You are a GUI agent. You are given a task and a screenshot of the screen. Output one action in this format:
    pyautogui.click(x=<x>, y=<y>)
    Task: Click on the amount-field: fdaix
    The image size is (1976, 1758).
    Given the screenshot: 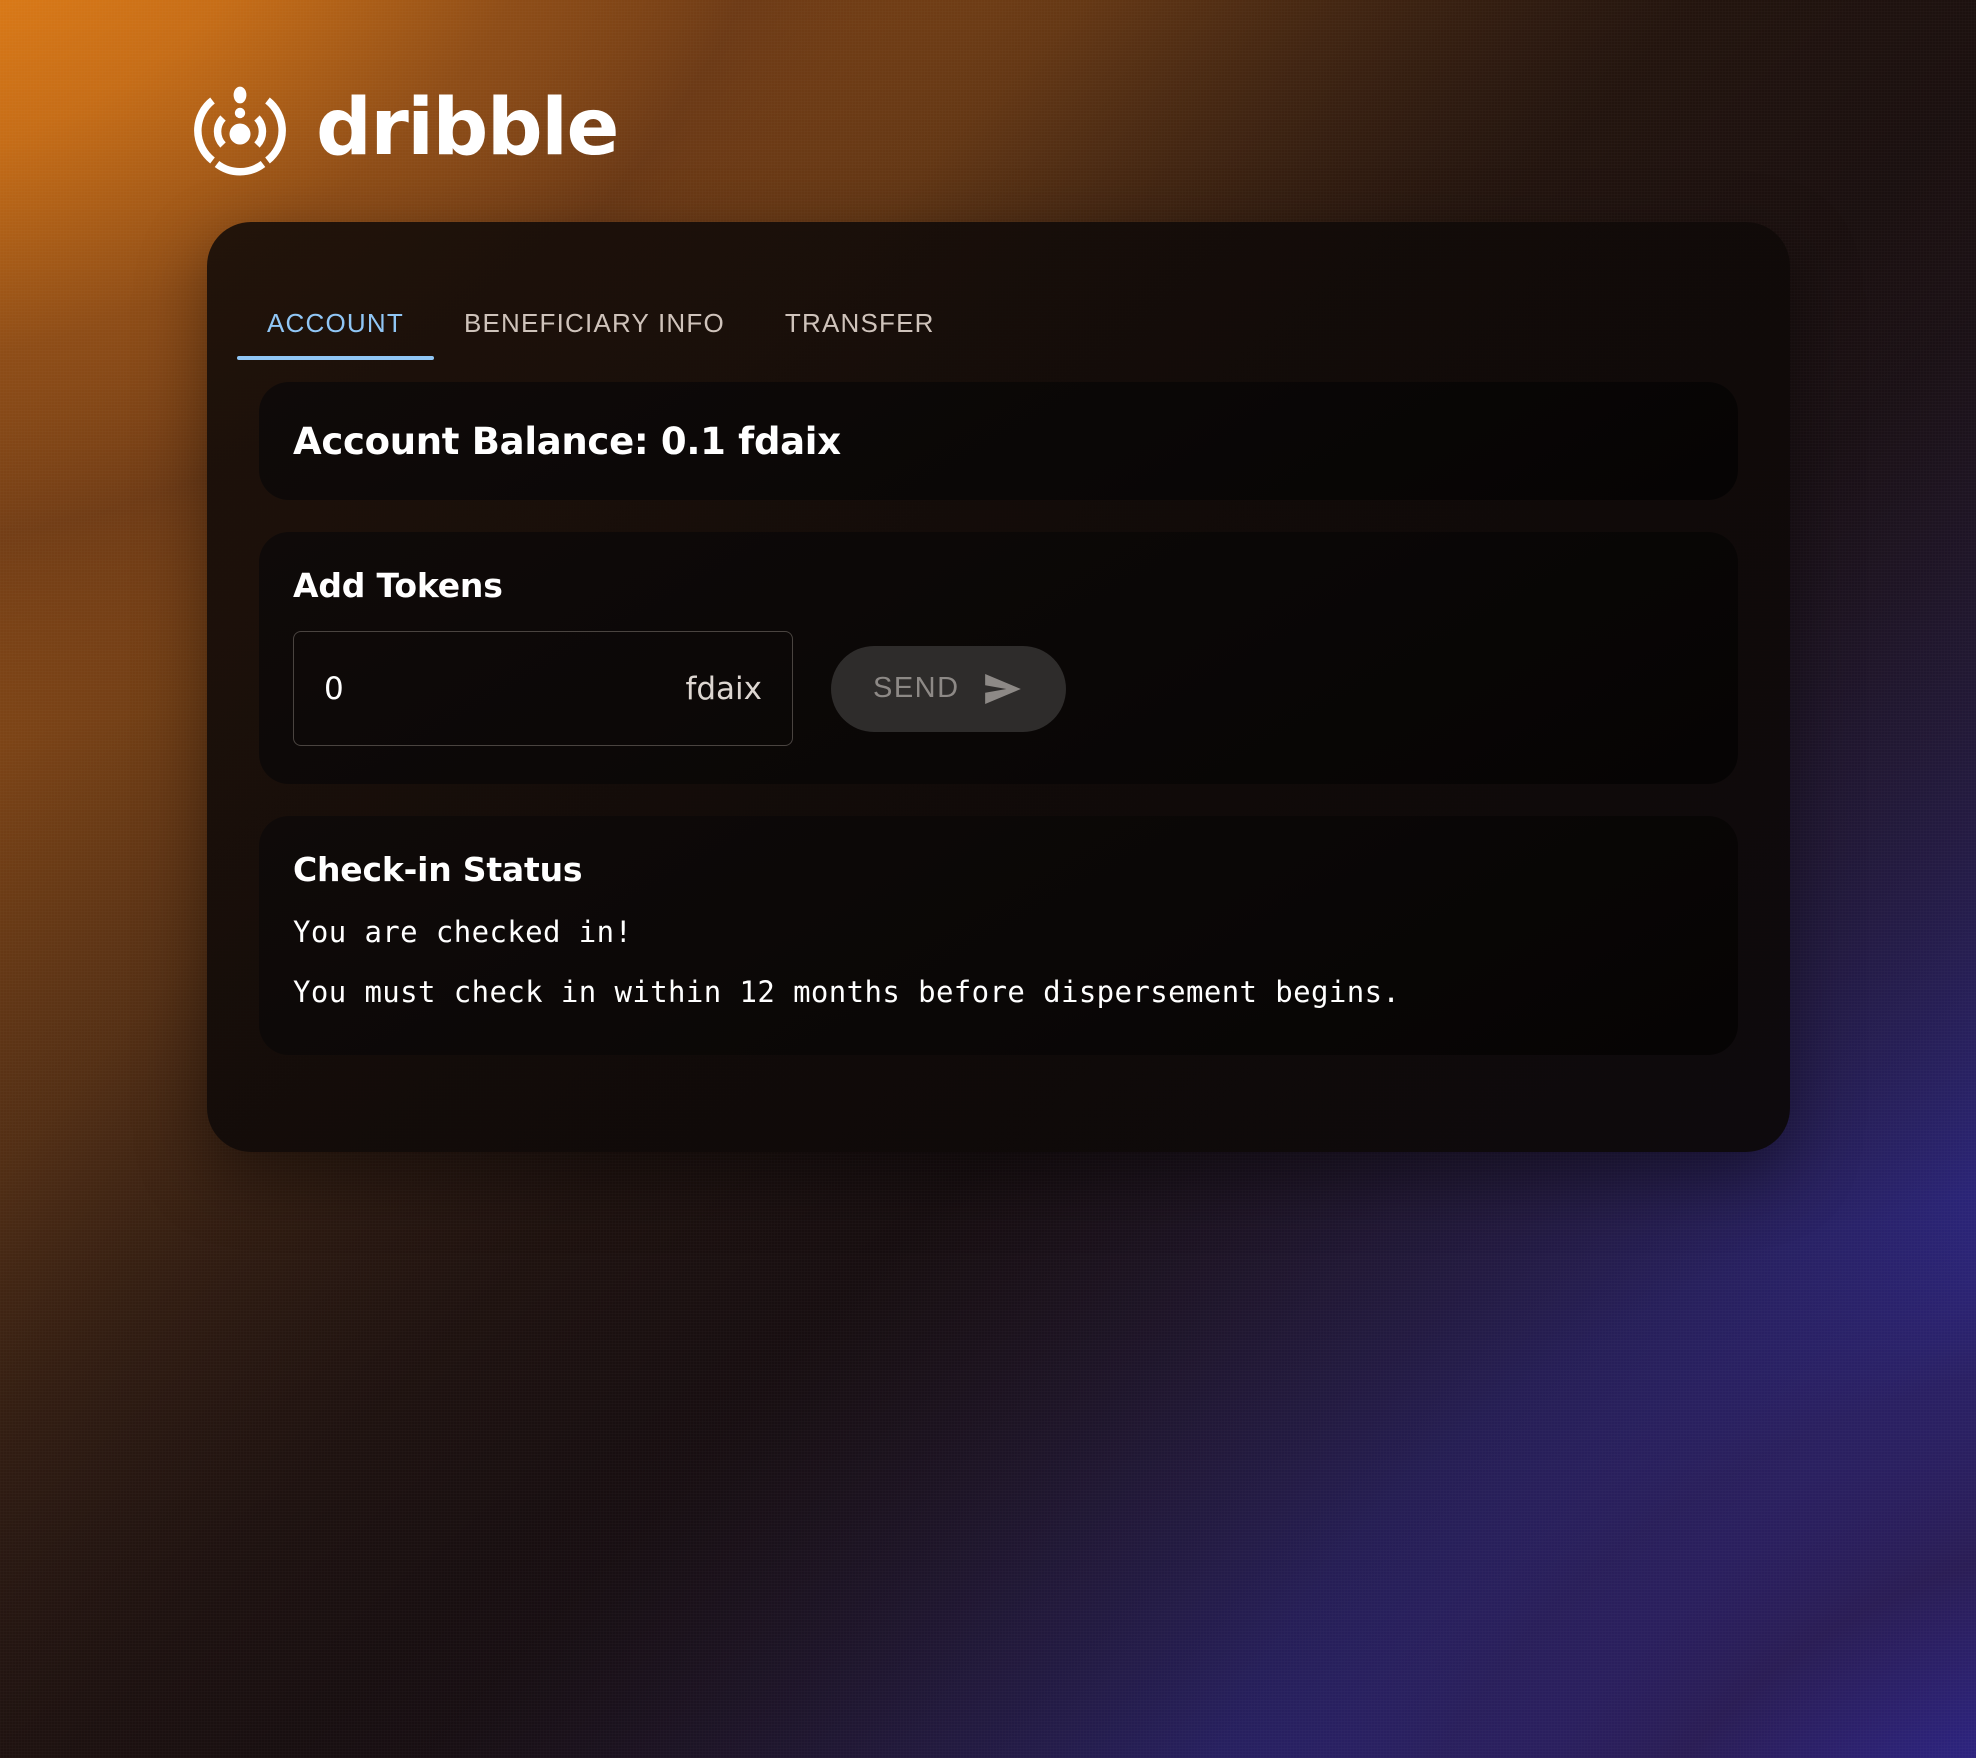 What is the action you would take?
    pyautogui.click(x=543, y=688)
    